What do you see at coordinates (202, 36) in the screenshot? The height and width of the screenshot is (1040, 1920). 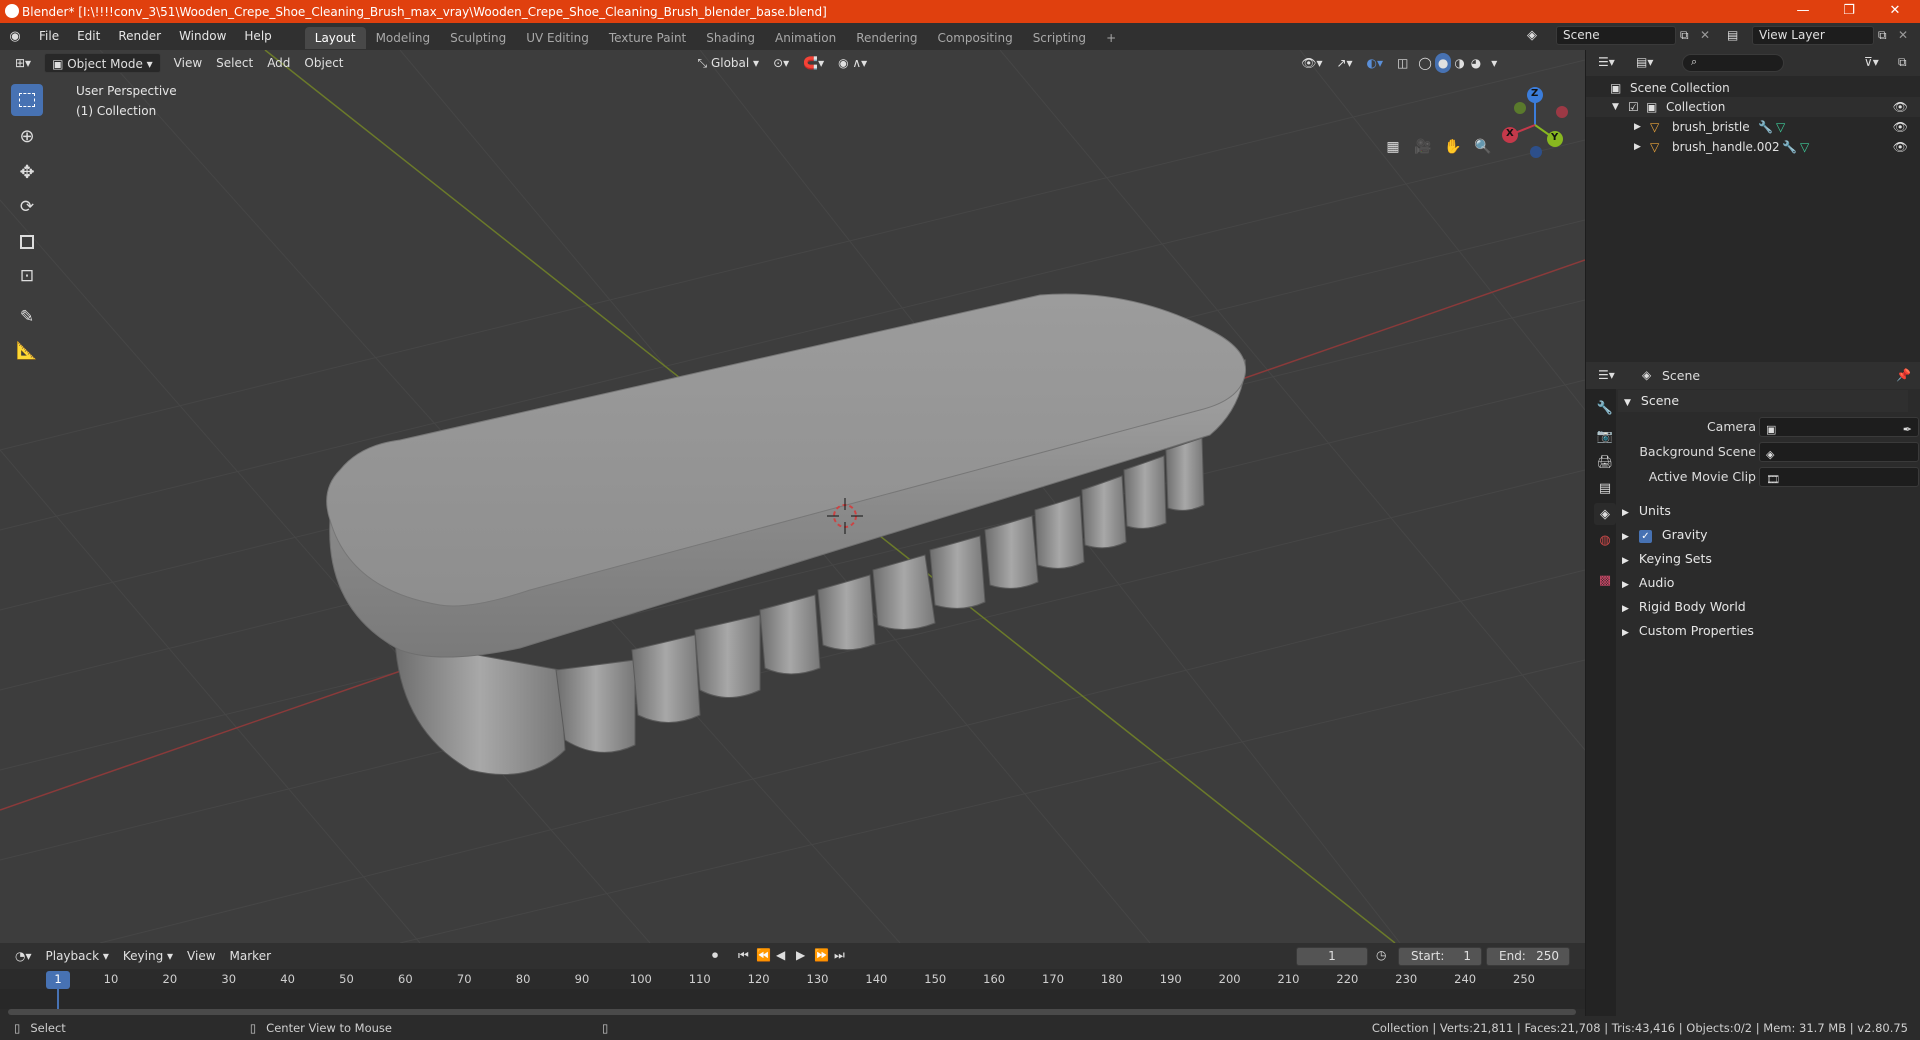 I see `menu-window: Window` at bounding box center [202, 36].